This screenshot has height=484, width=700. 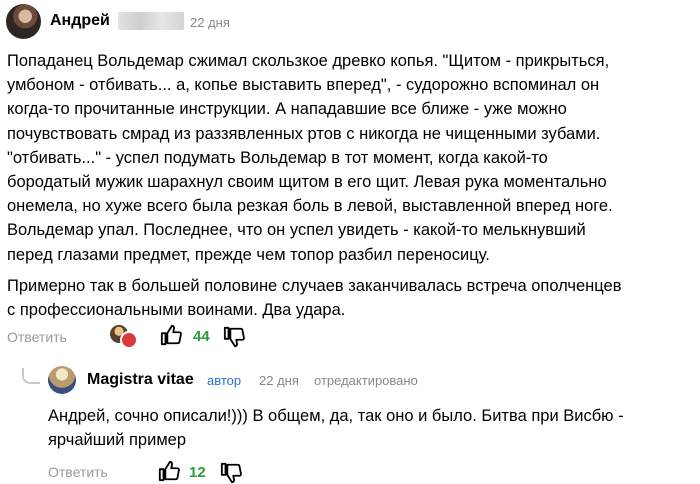 I want to click on dislike-icon, so click(x=234, y=337).